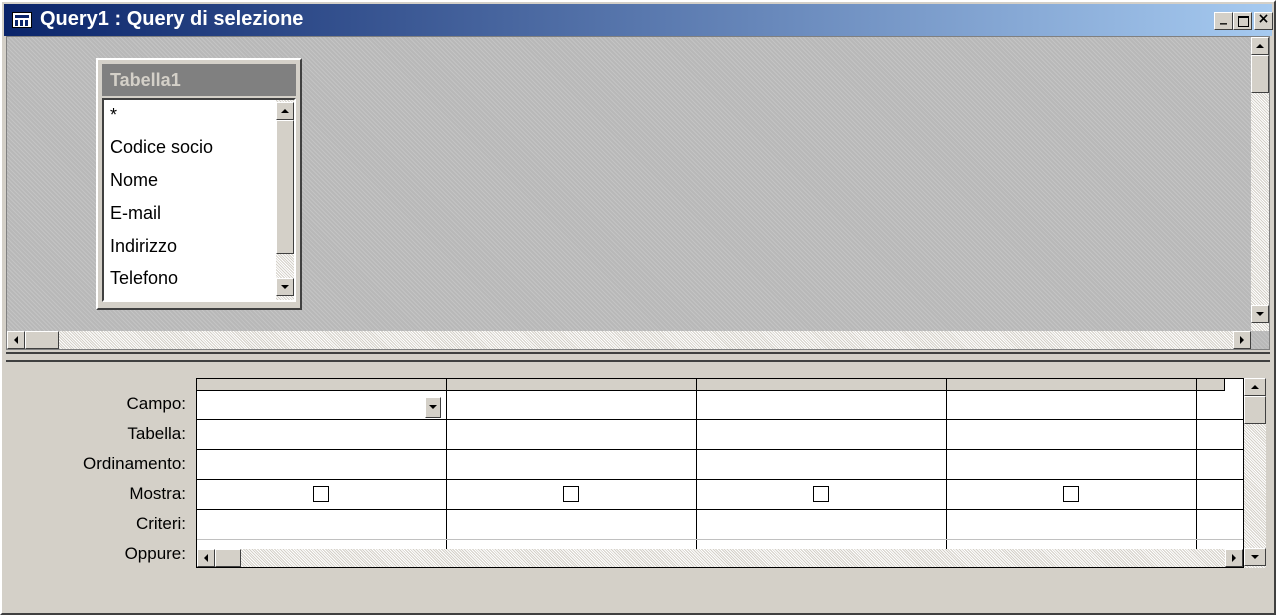  I want to click on field-item-email: E-mail, so click(135, 213).